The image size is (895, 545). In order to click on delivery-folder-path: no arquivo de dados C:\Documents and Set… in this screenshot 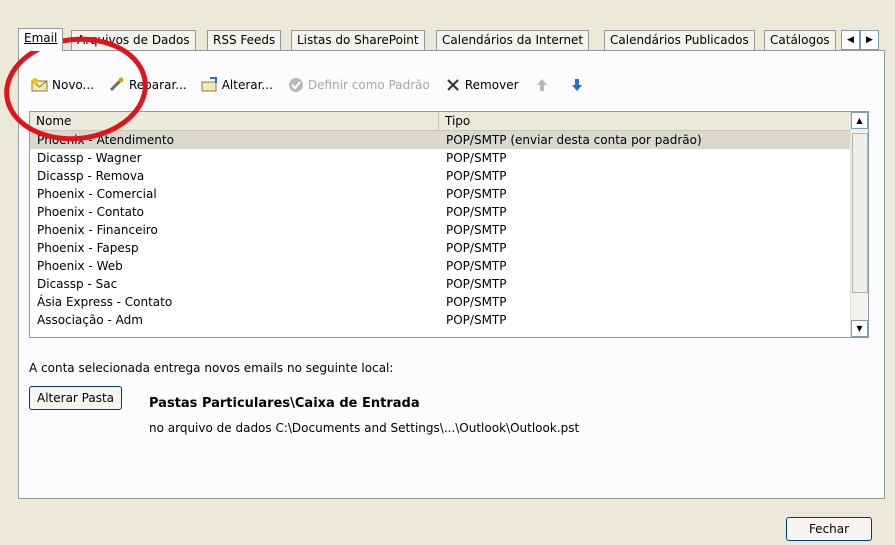, I will do `click(364, 428)`.